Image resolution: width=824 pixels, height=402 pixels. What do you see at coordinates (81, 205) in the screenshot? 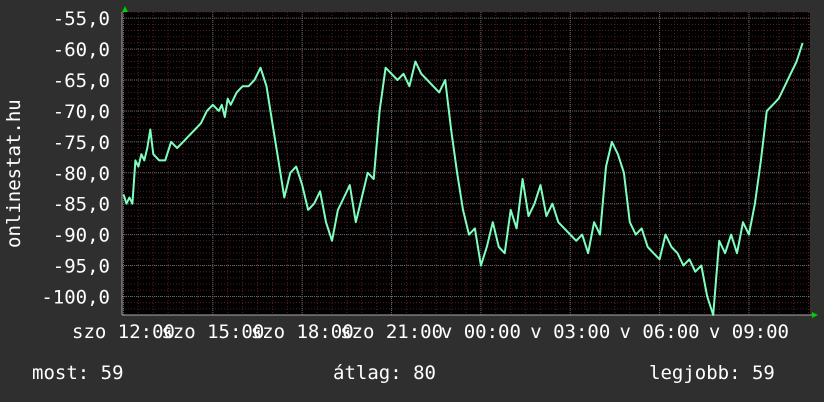
I see `y-tick-label: -85,0` at bounding box center [81, 205].